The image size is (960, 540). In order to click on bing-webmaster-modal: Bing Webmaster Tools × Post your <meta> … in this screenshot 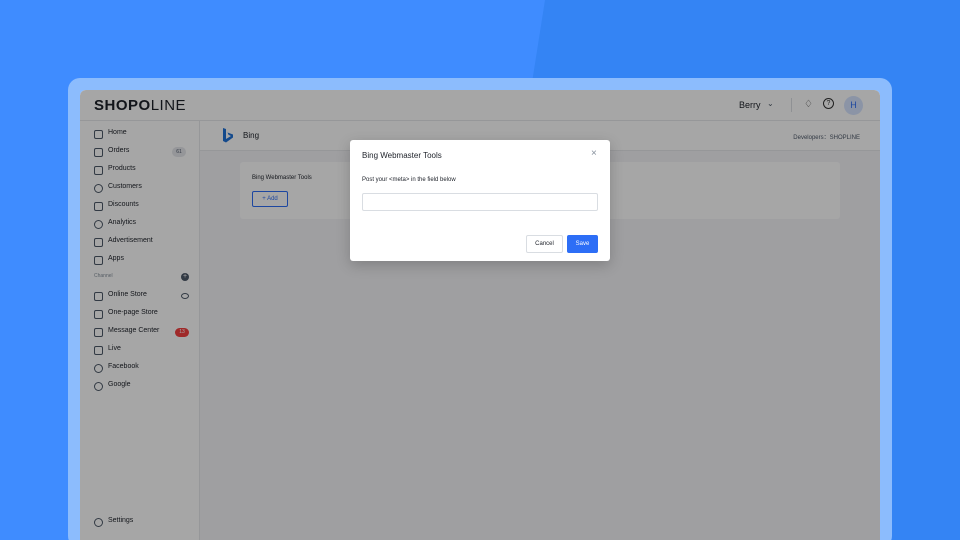, I will do `click(480, 200)`.